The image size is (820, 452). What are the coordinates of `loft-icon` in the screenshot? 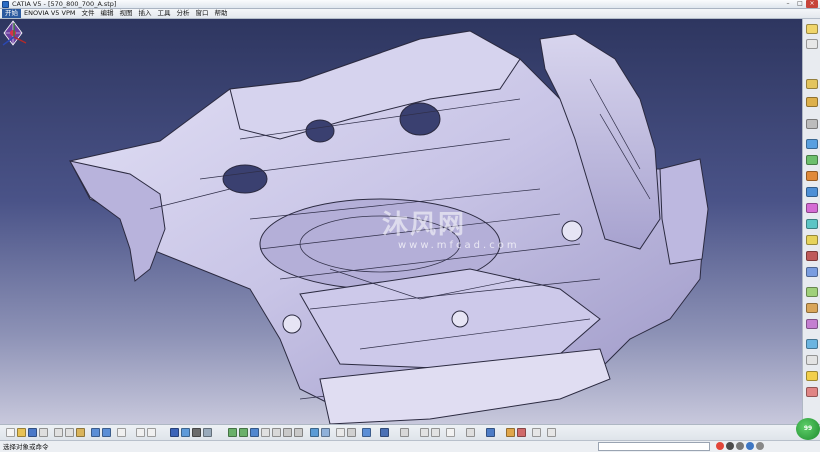 It's located at (812, 208).